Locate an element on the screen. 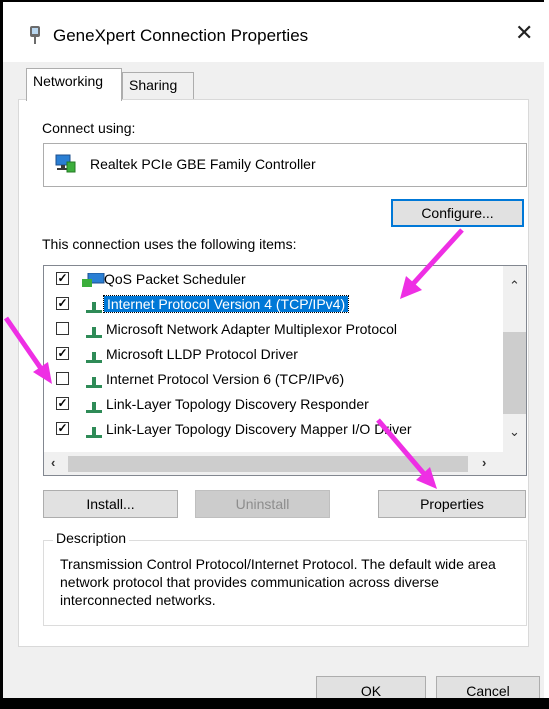  tab-networking: Networking is located at coordinates (74, 84).